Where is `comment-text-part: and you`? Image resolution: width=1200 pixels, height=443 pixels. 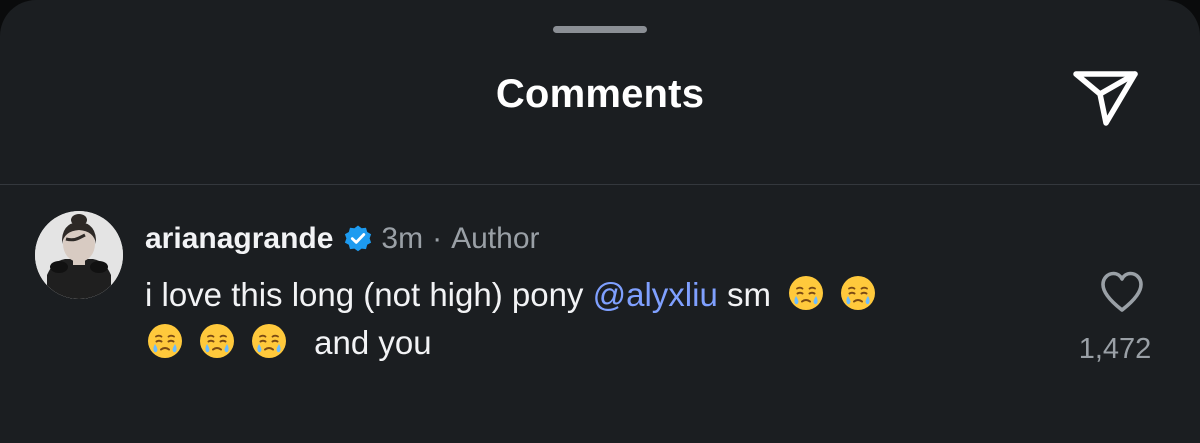
comment-text-part: and you is located at coordinates (373, 342).